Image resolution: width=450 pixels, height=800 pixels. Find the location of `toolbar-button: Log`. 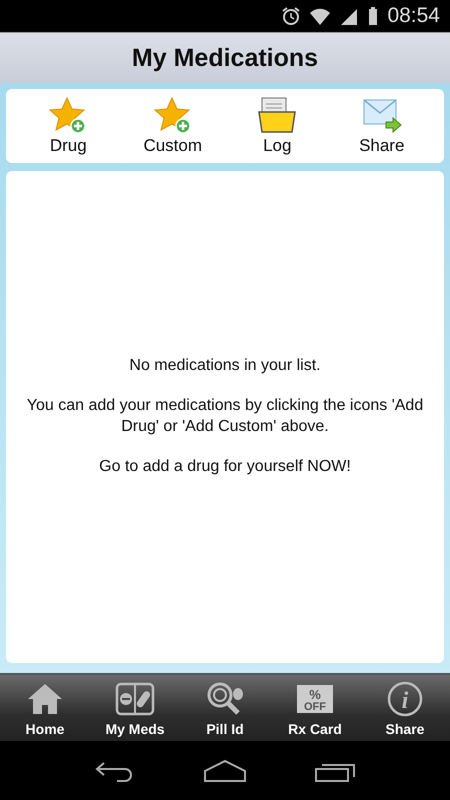

toolbar-button: Log is located at coordinates (277, 126).